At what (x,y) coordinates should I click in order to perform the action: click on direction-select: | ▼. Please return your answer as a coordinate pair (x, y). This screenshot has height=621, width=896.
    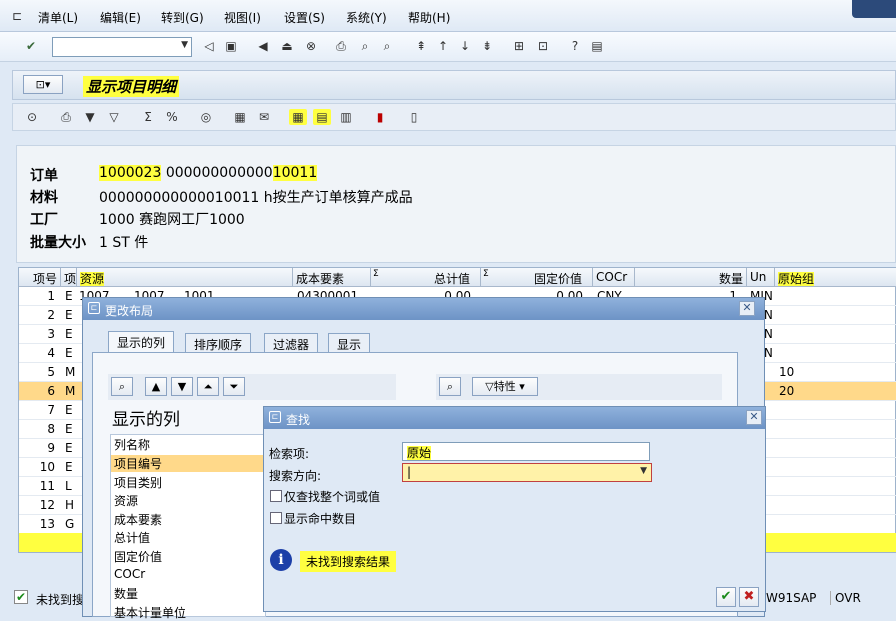
    Looking at the image, I should click on (527, 472).